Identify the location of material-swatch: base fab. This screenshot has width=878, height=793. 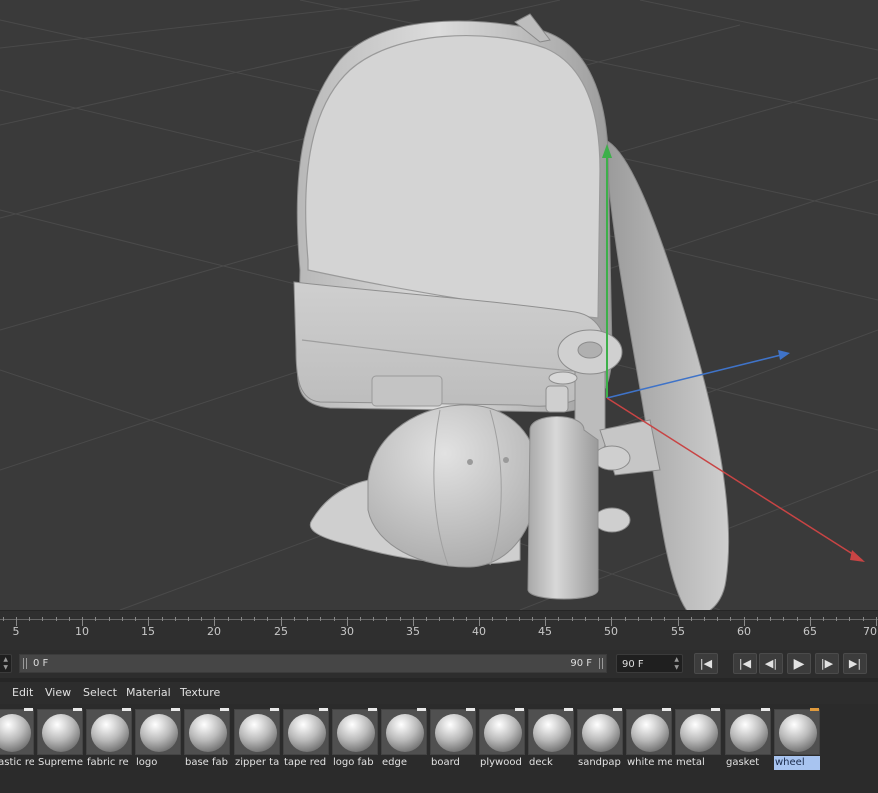
(207, 739).